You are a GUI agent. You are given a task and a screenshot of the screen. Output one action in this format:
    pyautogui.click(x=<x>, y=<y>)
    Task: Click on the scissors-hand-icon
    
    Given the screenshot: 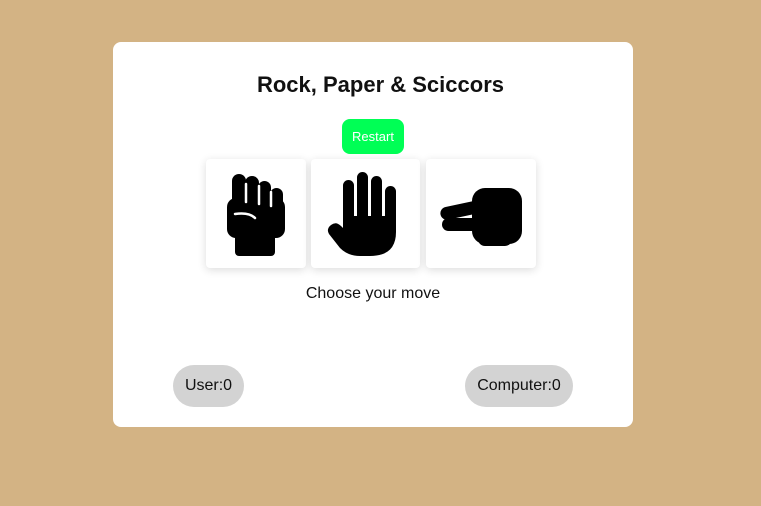 What is the action you would take?
    pyautogui.click(x=481, y=216)
    